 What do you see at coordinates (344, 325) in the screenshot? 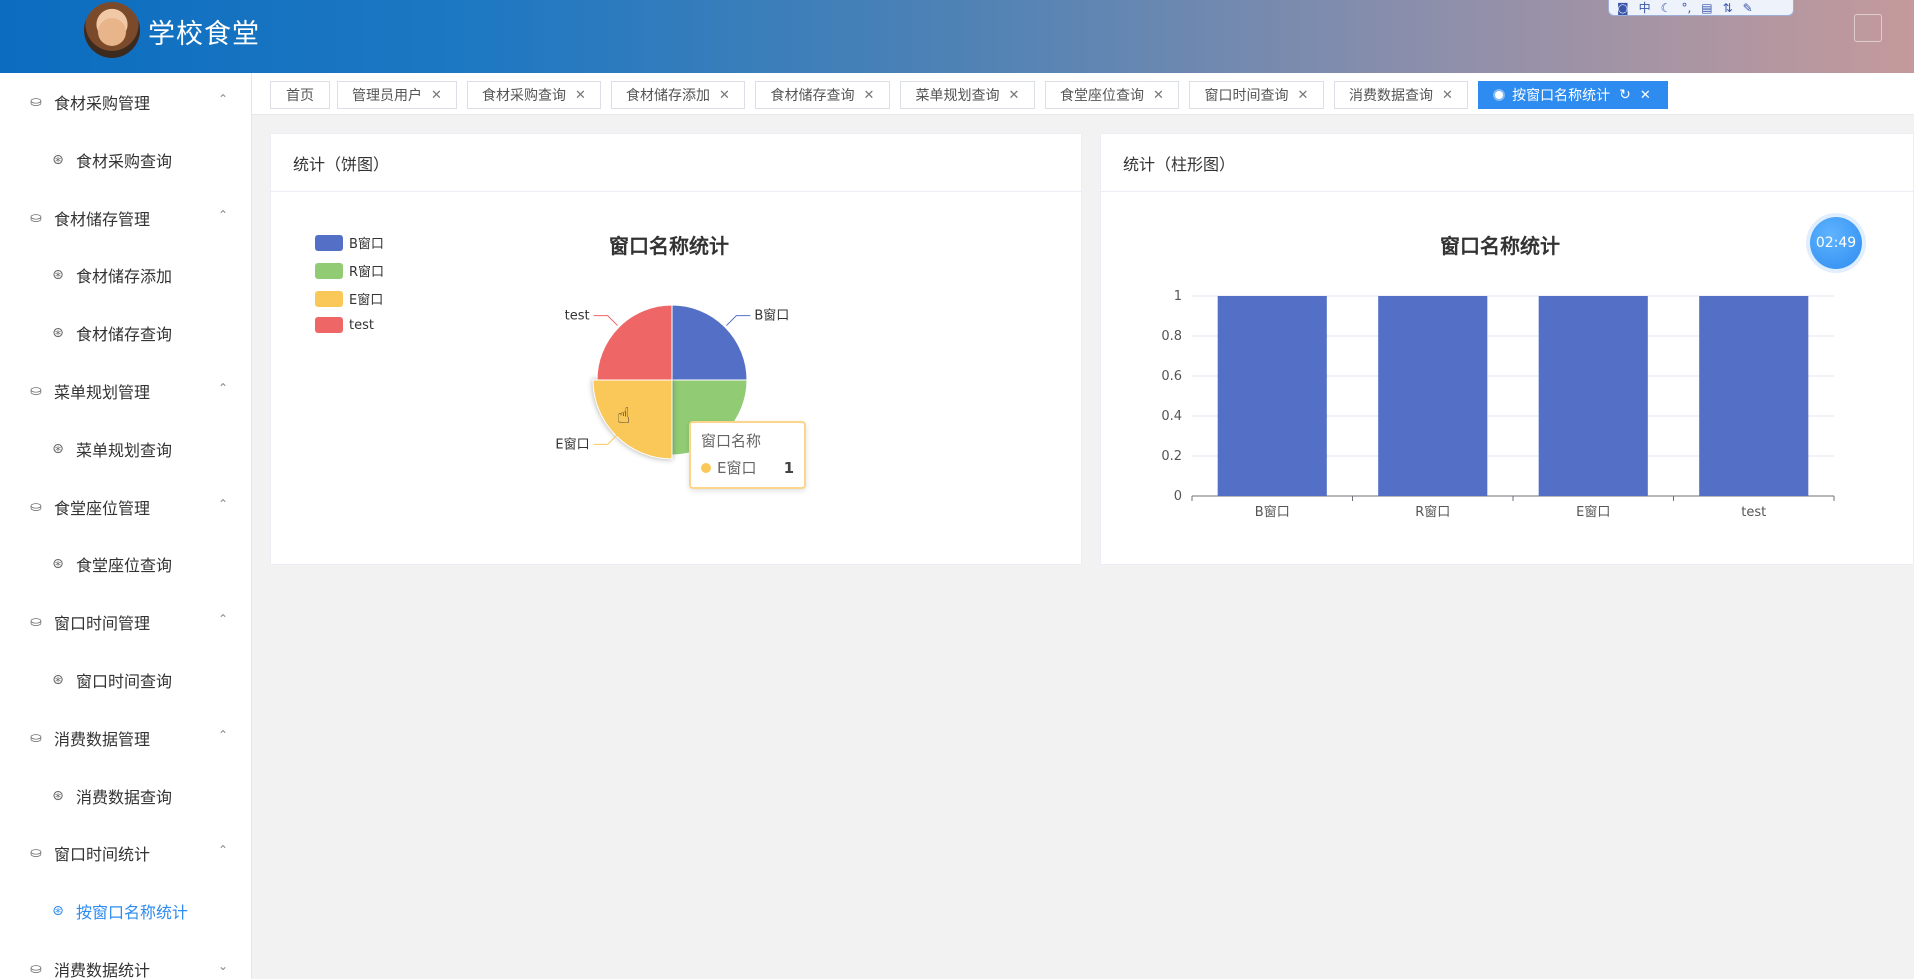
I see `legend-item: test` at bounding box center [344, 325].